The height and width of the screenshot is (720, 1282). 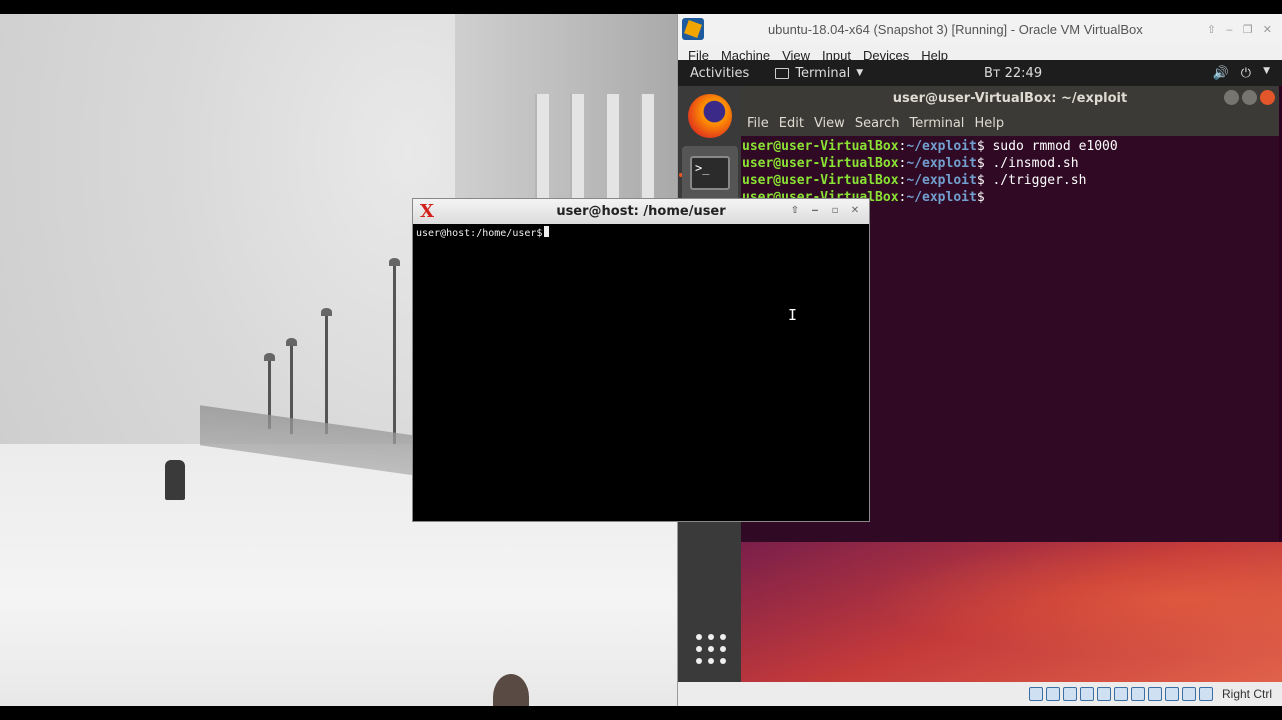 I want to click on guest-terminal-titlebar: user@user-VirtualBox: ~/exploit, so click(x=1010, y=98).